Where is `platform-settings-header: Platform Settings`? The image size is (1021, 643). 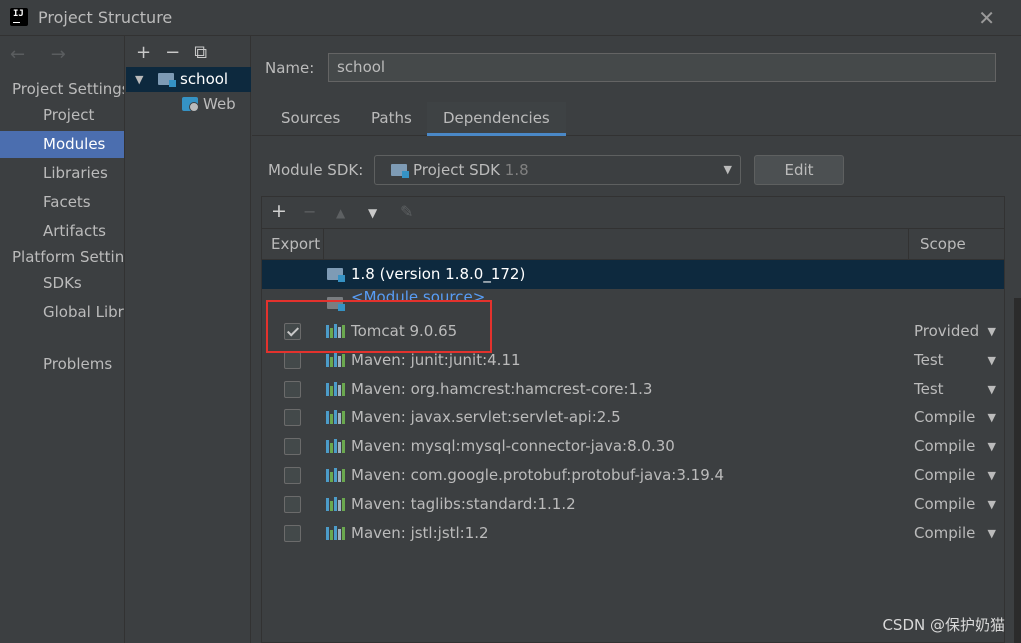 platform-settings-header: Platform Settings is located at coordinates (68, 257).